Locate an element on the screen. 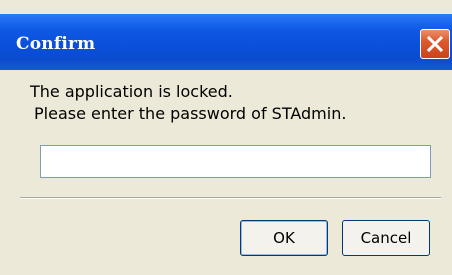 The width and height of the screenshot is (452, 275). divider is located at coordinates (230, 198).